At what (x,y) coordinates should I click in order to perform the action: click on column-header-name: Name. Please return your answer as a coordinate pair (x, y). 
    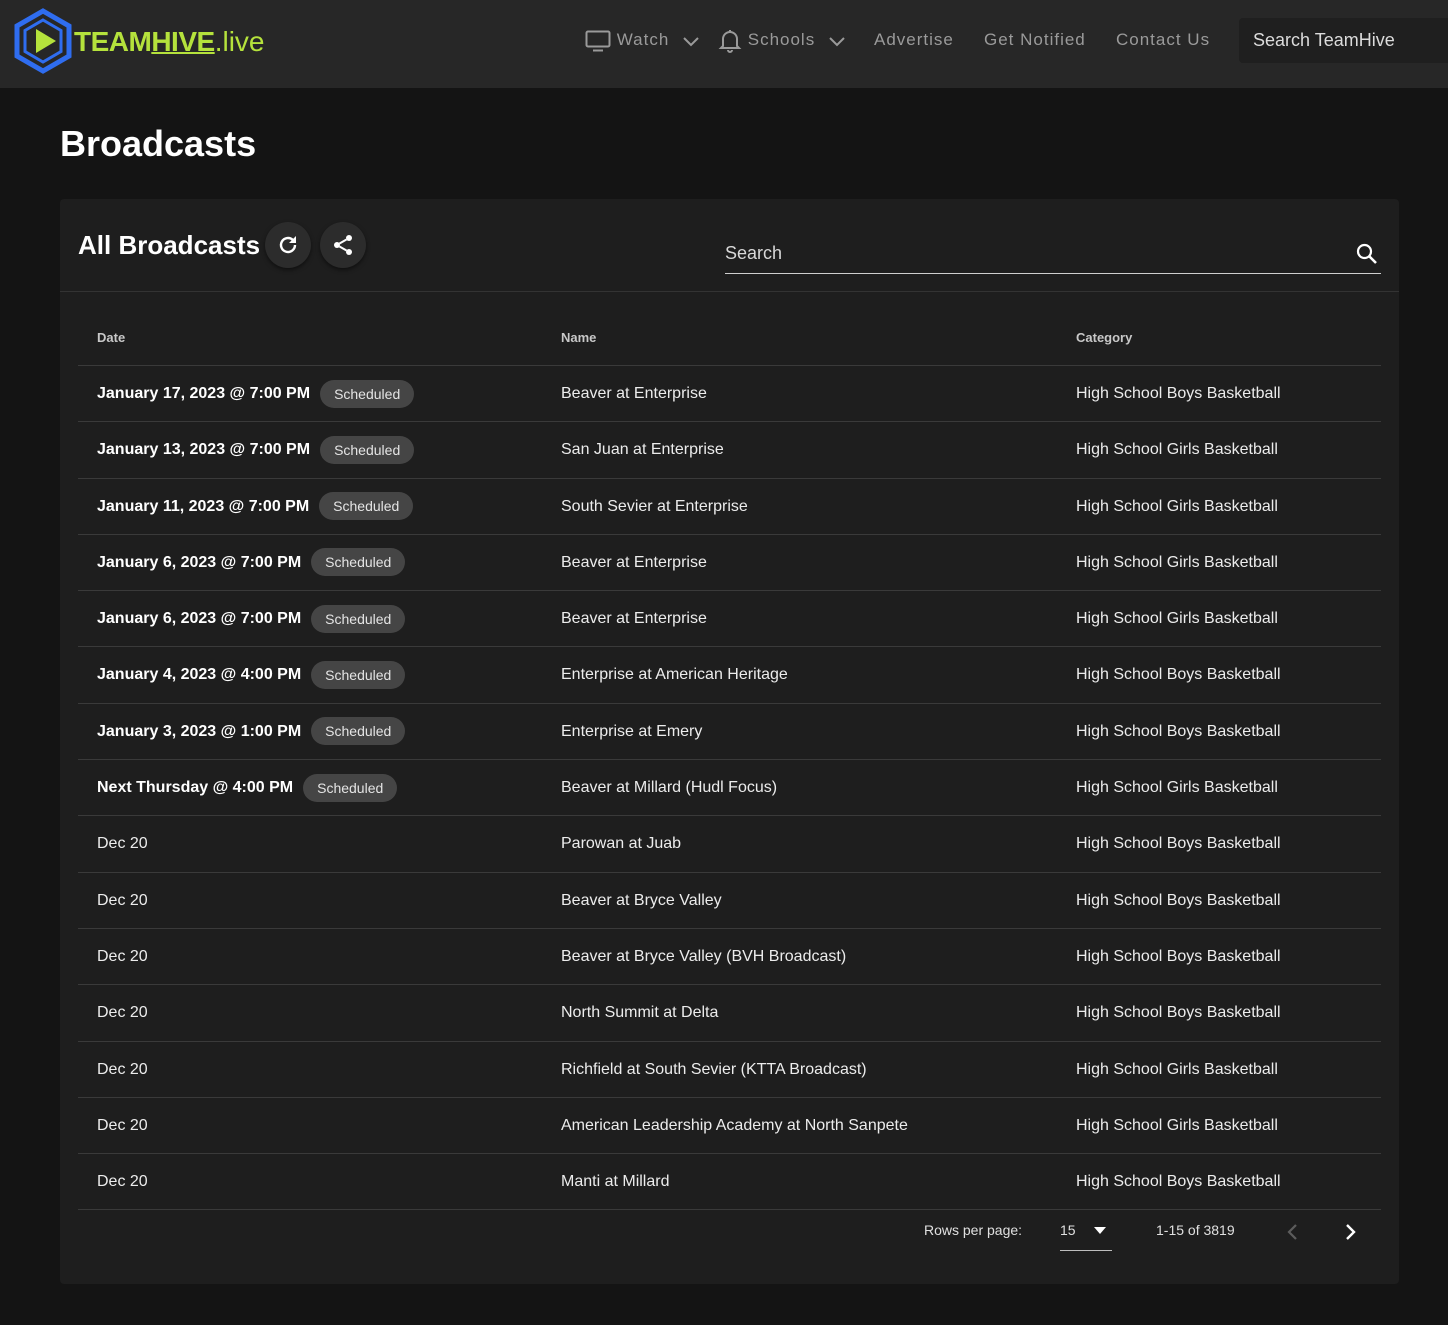
    Looking at the image, I should click on (578, 337).